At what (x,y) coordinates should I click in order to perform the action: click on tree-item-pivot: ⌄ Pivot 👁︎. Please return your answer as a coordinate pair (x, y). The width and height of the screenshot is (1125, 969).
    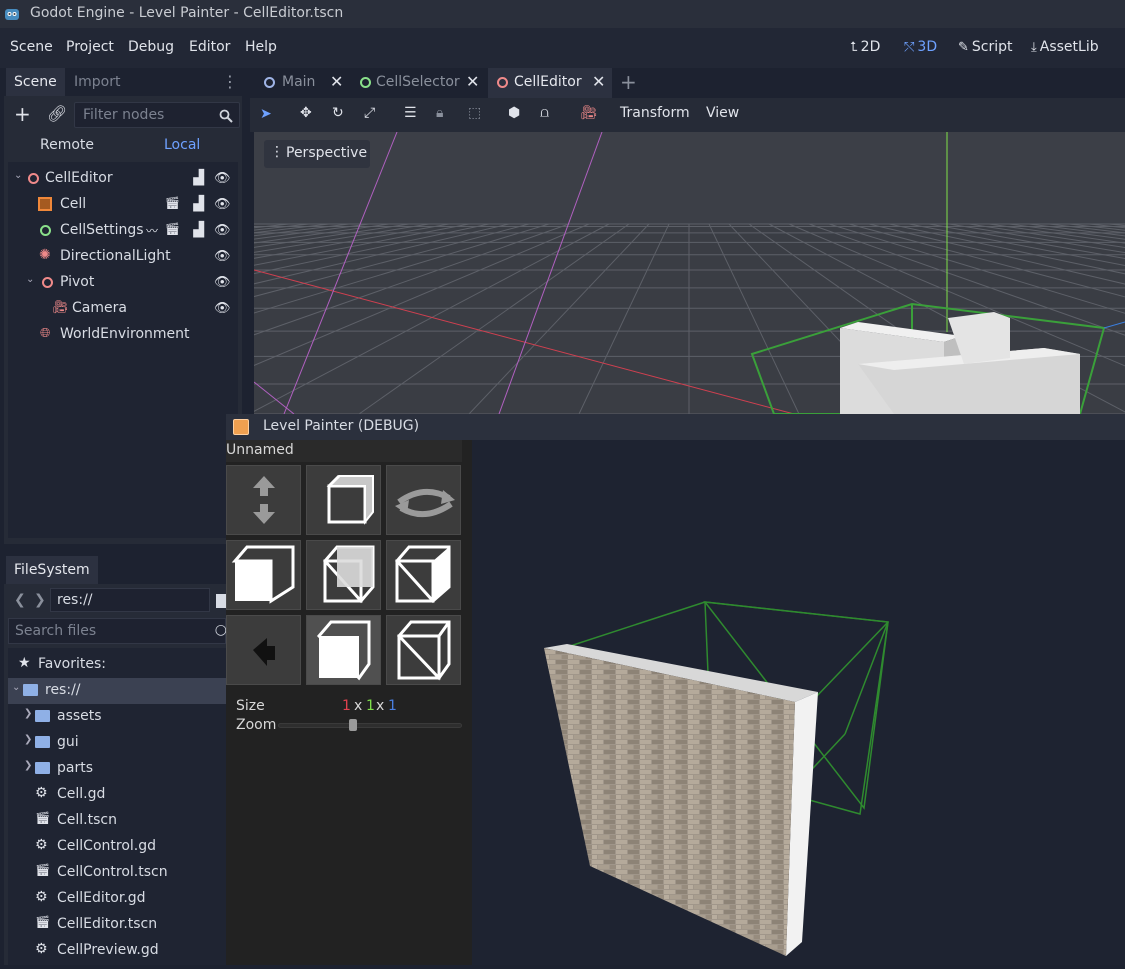
    Looking at the image, I should click on (123, 283).